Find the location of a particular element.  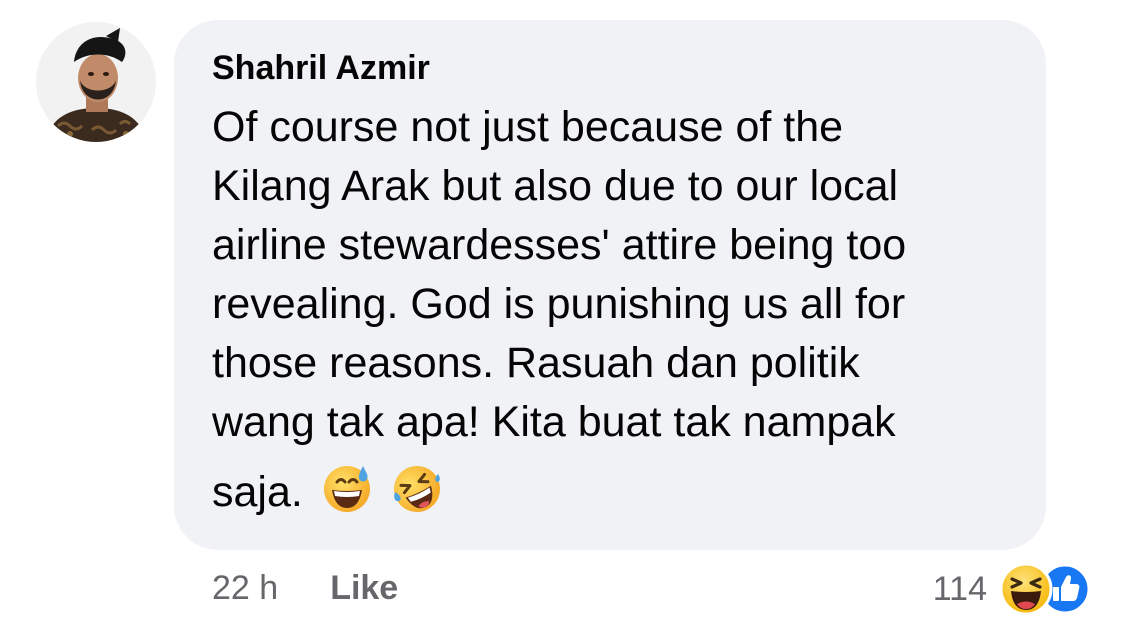

comment-line: Of course not just because of the is located at coordinates (528, 127).